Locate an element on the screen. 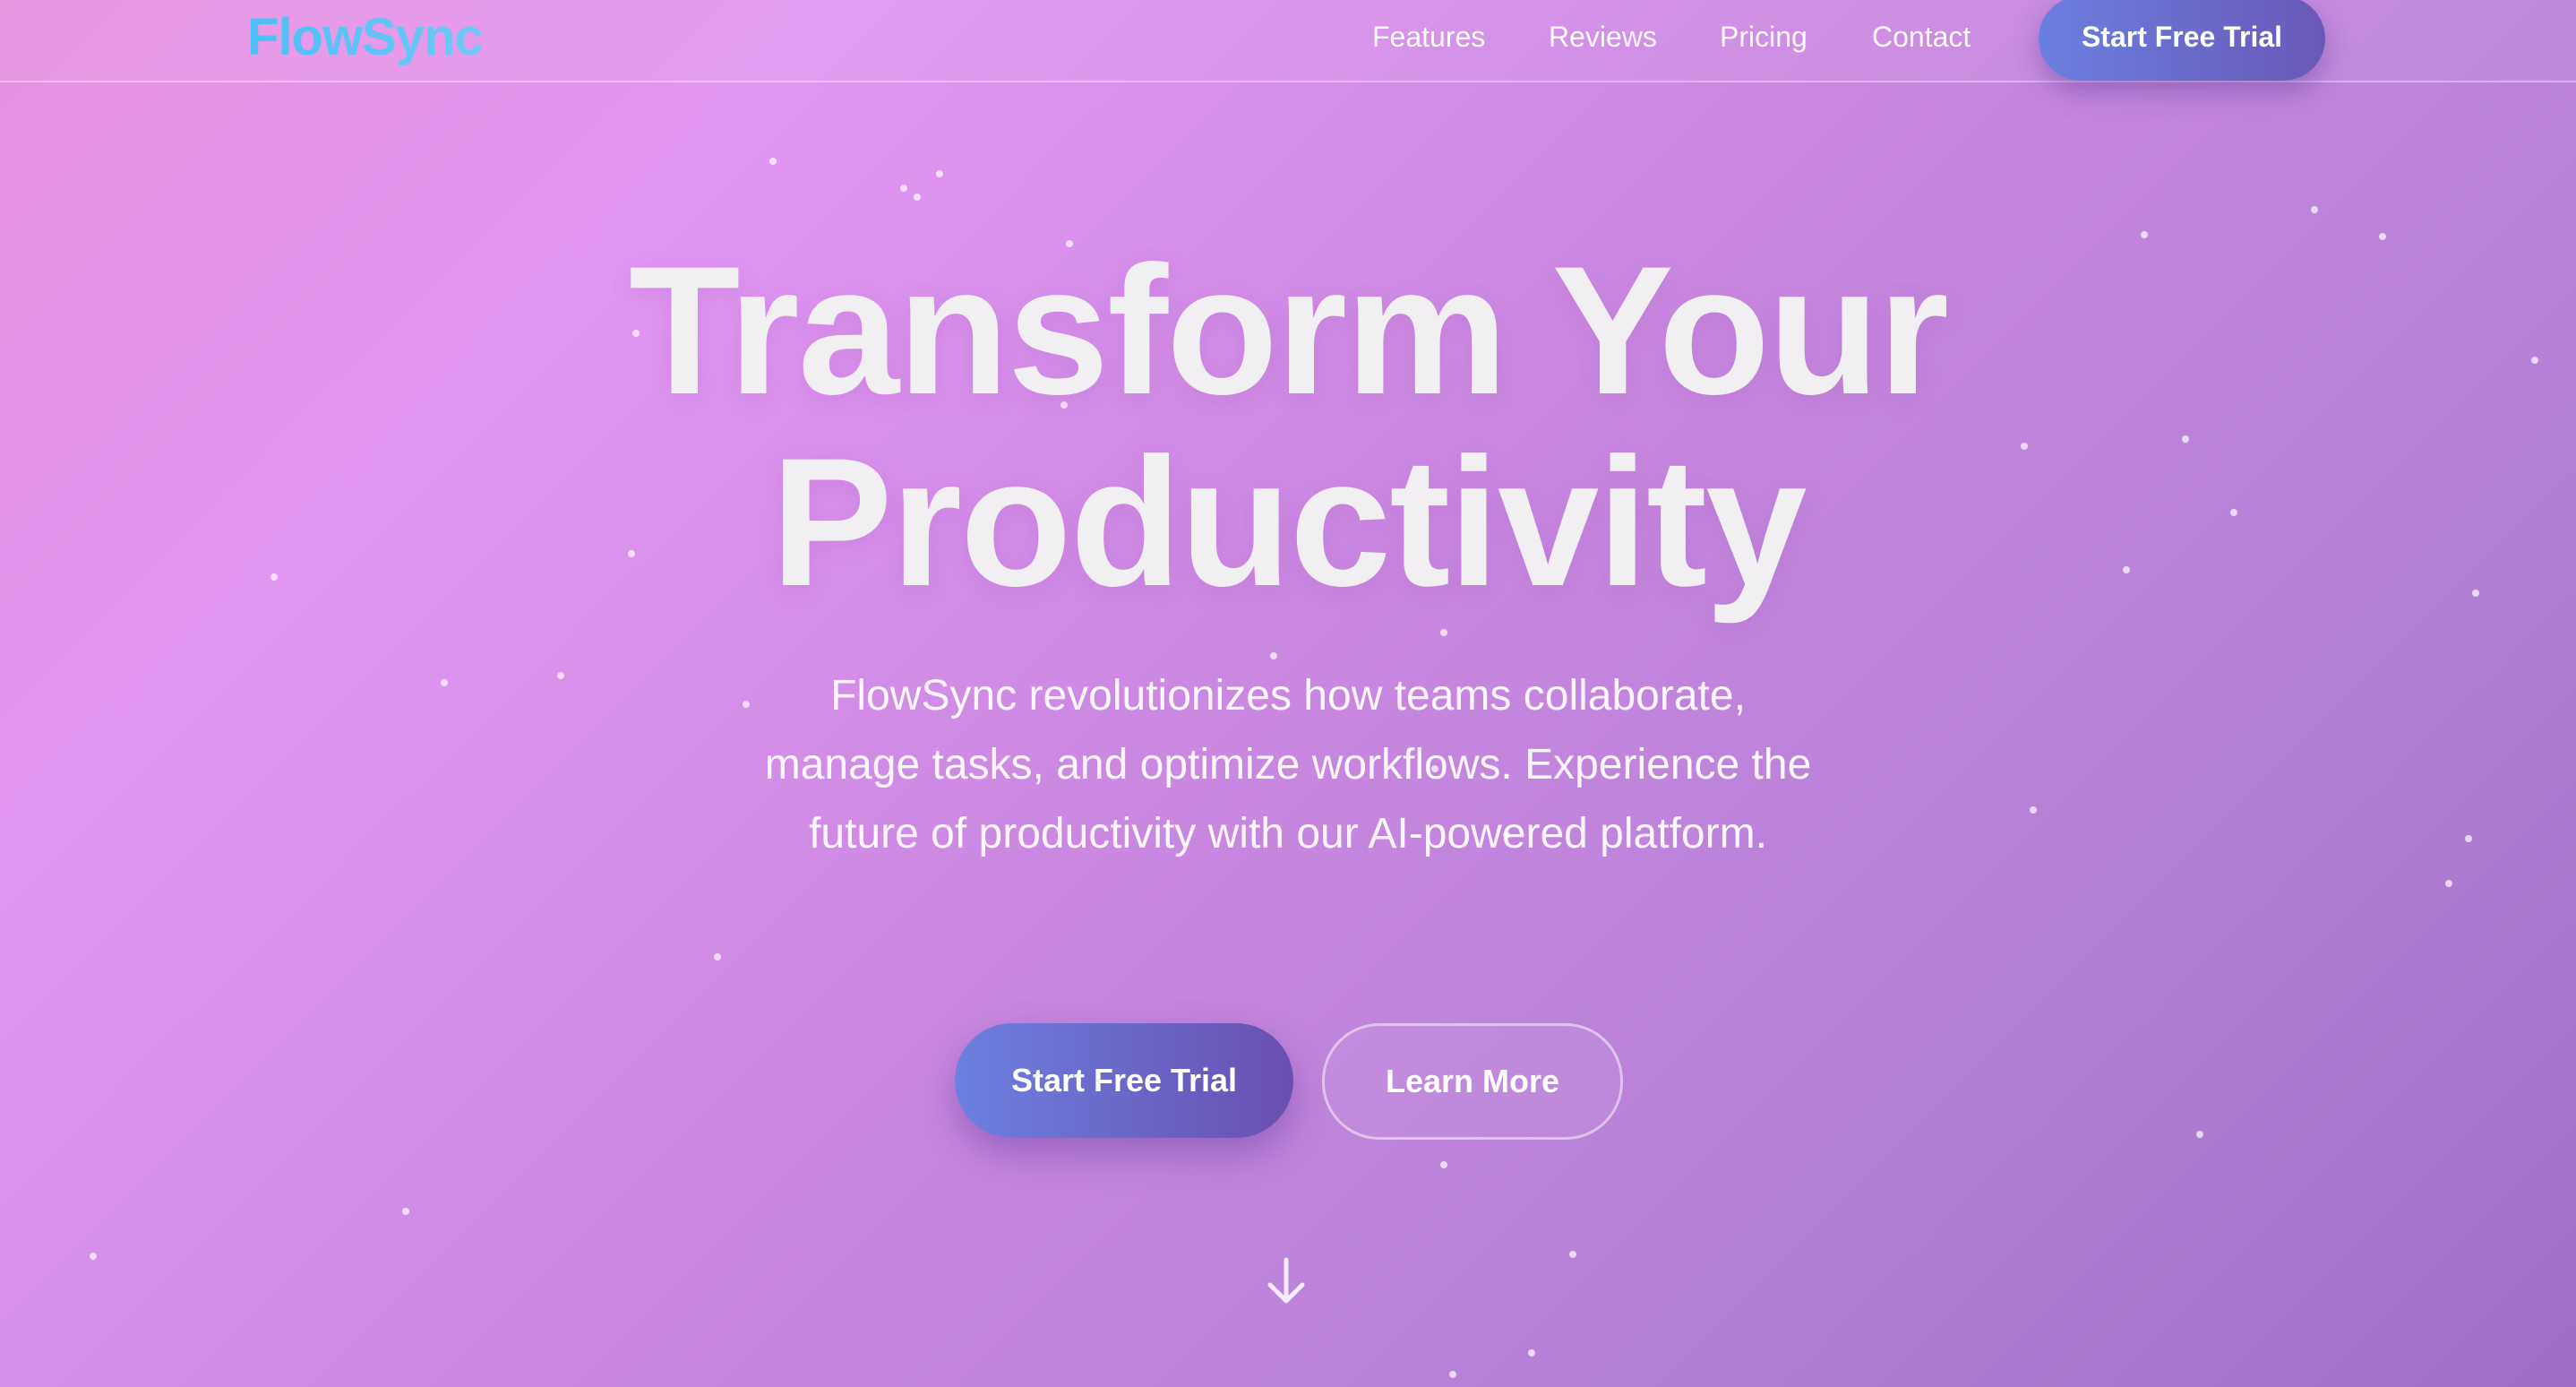  hero-headline-line-2: Productivity is located at coordinates (1288, 522).